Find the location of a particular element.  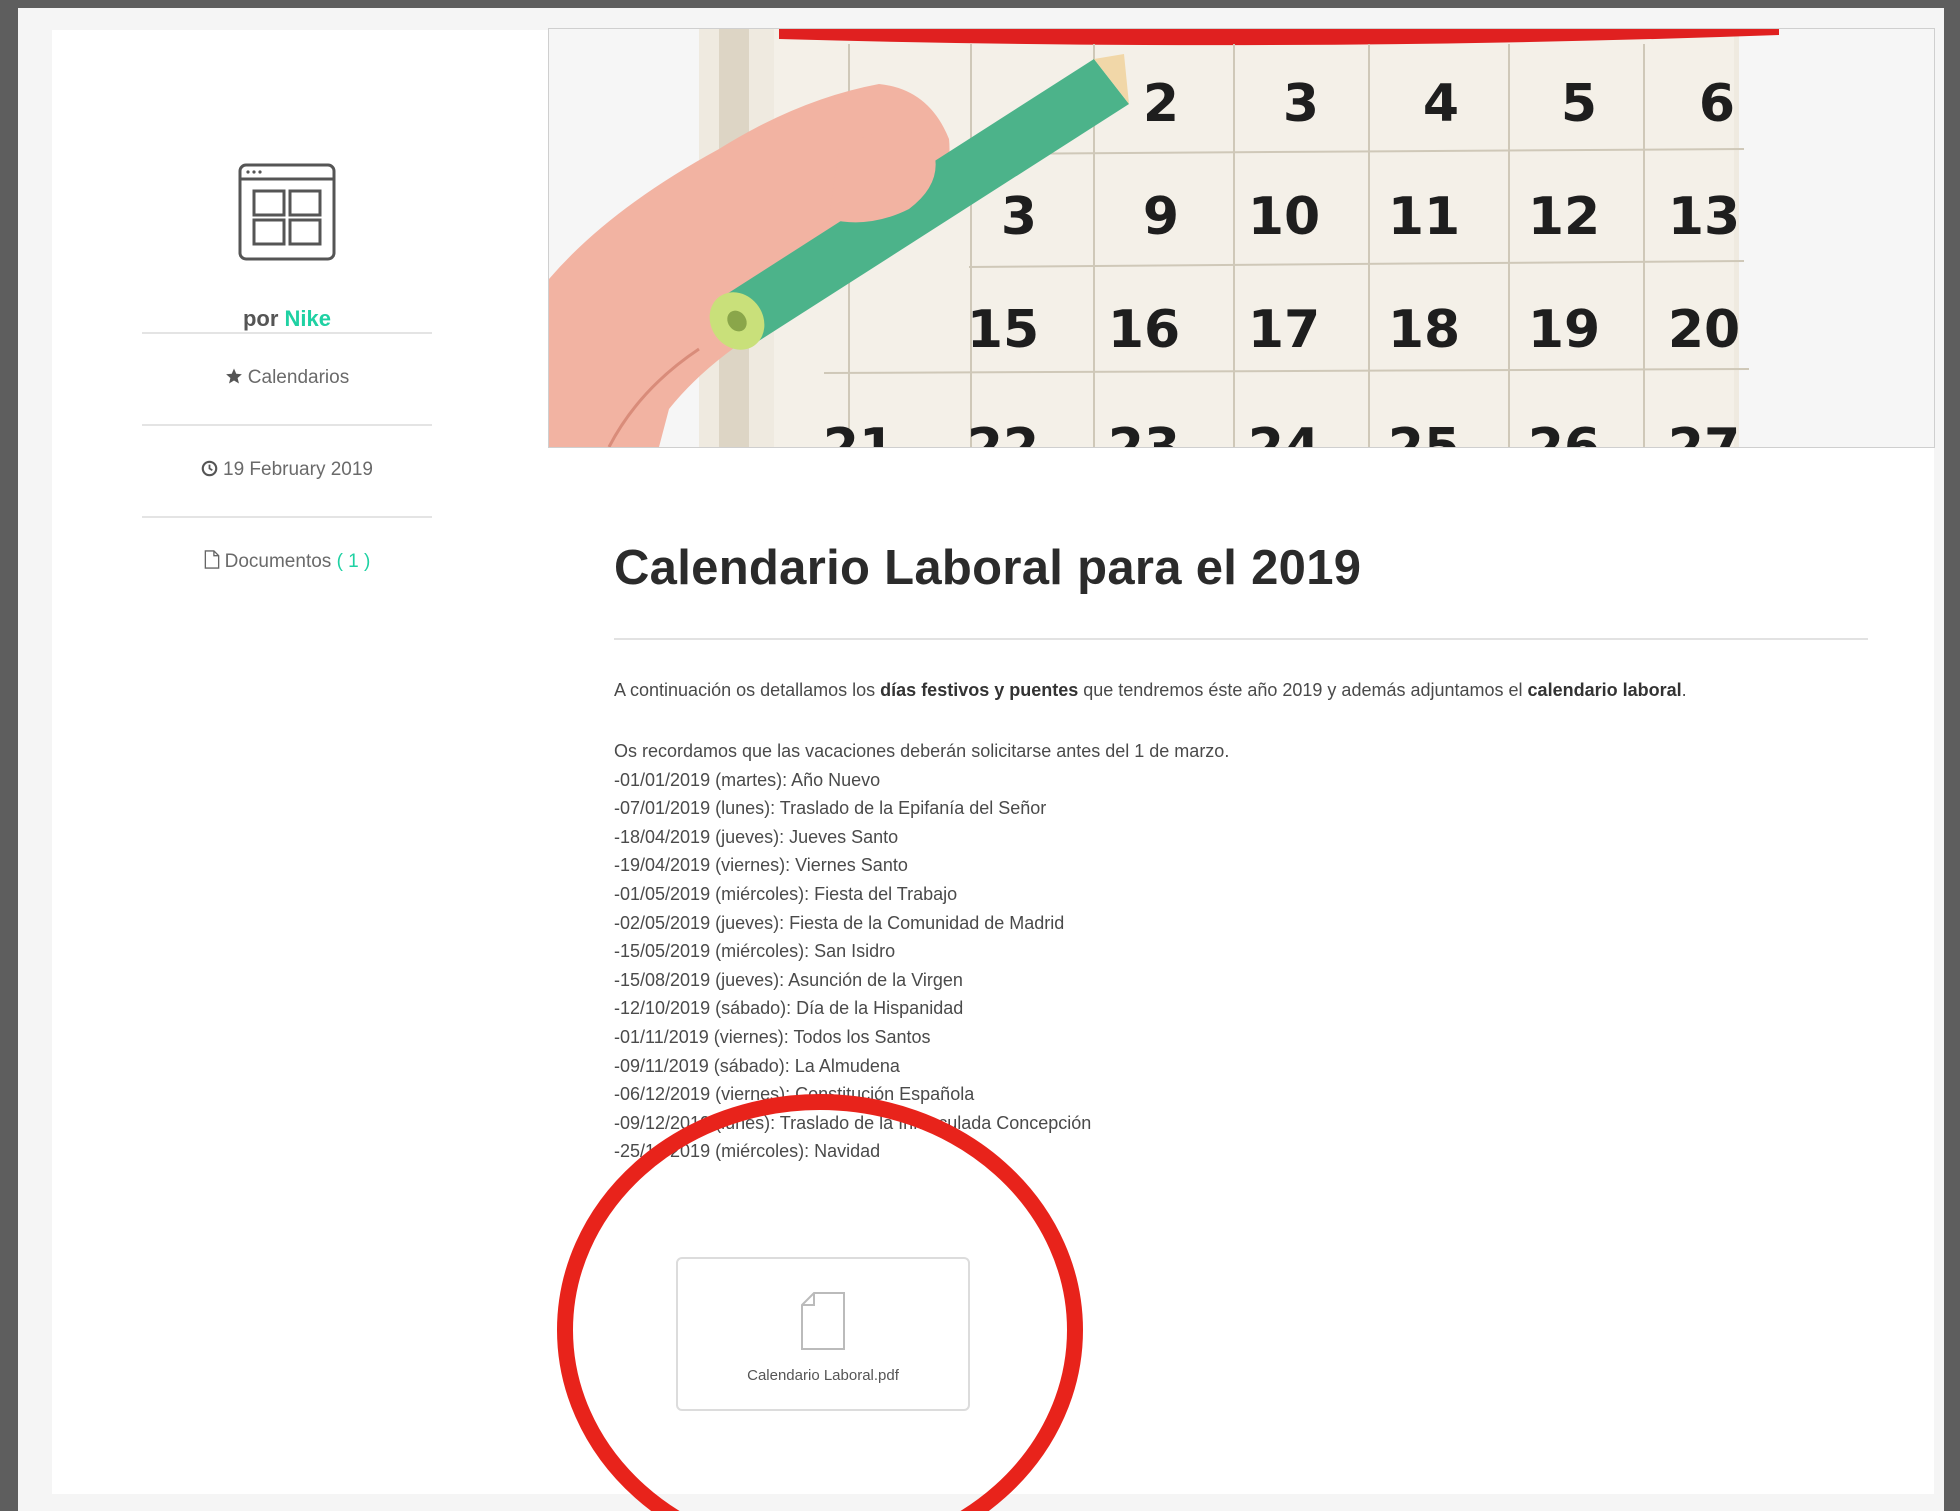

category-link: Calendarios is located at coordinates (287, 378).